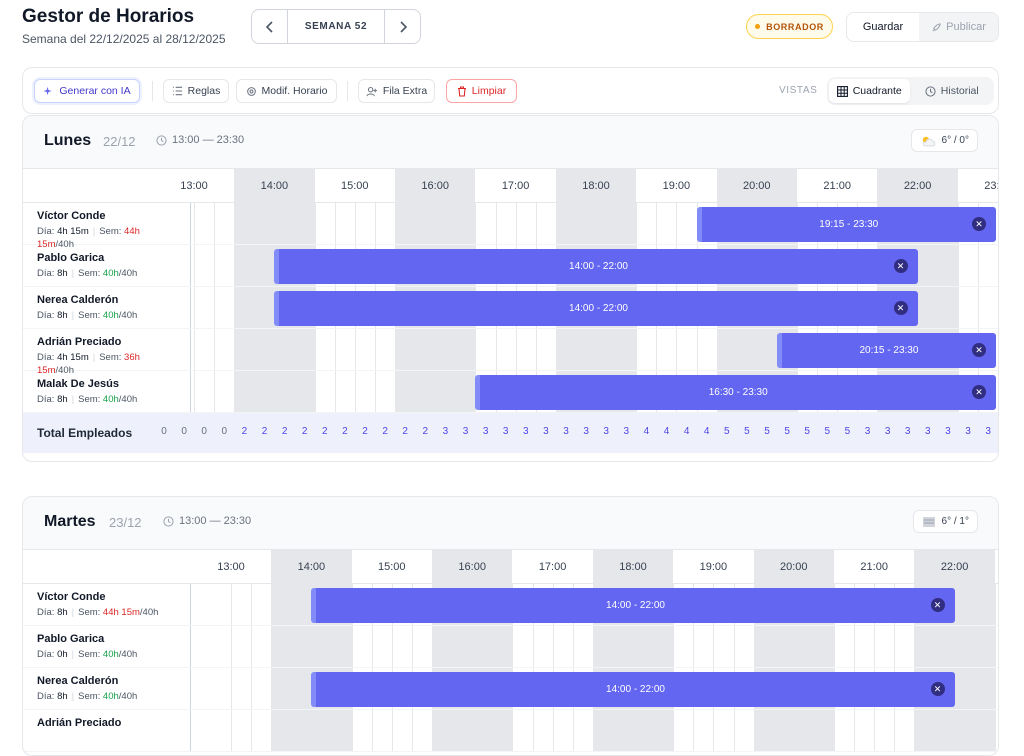 This screenshot has width=1024, height=756. I want to click on modify-schedule-label: Modif. Horario, so click(294, 91).